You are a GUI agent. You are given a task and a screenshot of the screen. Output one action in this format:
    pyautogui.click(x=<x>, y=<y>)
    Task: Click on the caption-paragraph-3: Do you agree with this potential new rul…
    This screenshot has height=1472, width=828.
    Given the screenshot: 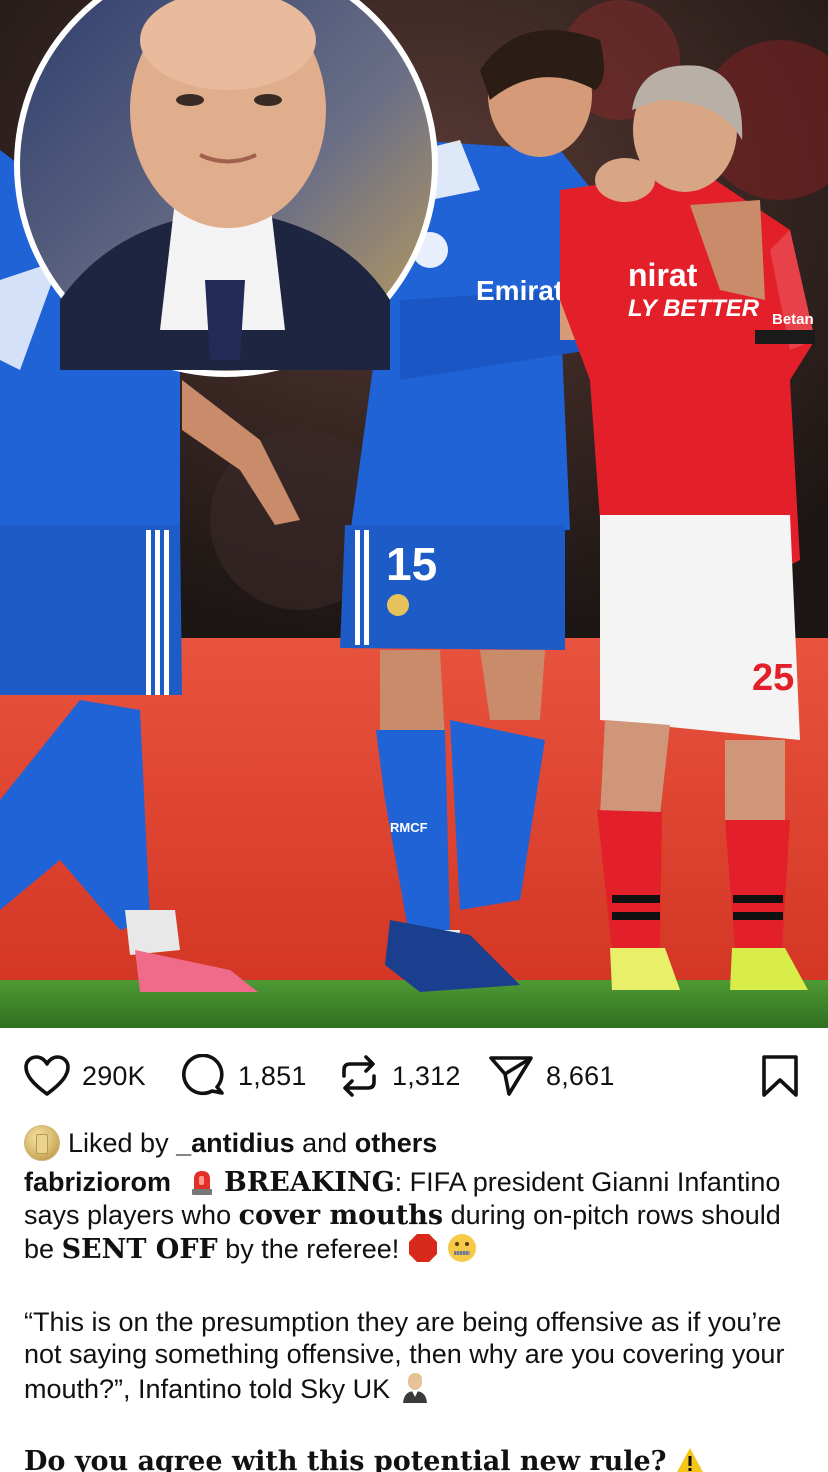 What is the action you would take?
    pyautogui.click(x=419, y=1458)
    